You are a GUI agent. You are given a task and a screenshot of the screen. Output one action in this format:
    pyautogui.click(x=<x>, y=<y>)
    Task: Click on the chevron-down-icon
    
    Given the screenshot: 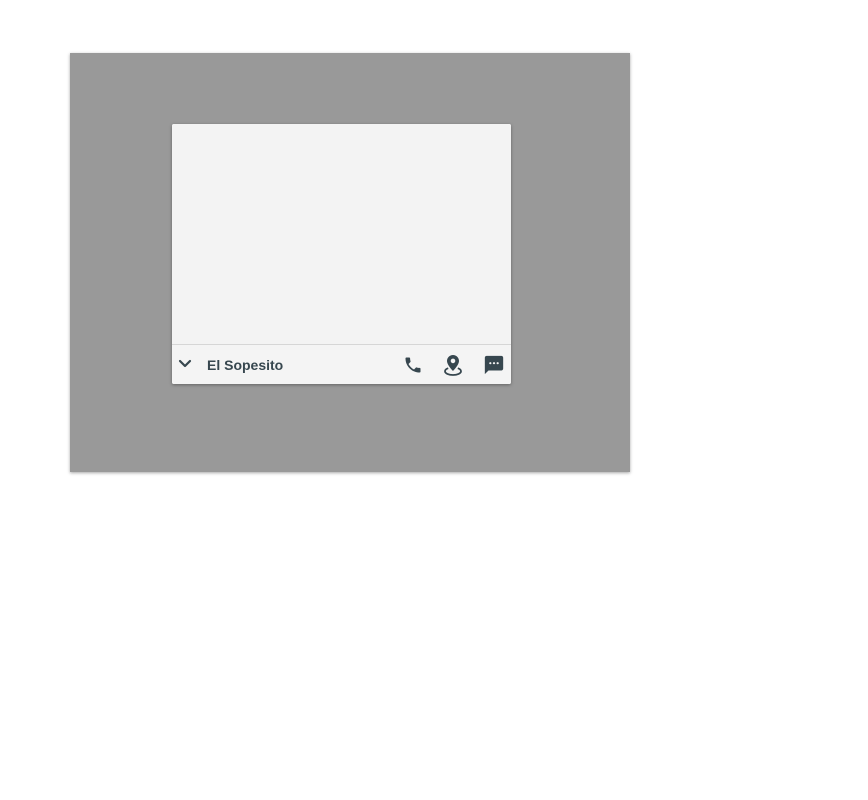 What is the action you would take?
    pyautogui.click(x=185, y=364)
    